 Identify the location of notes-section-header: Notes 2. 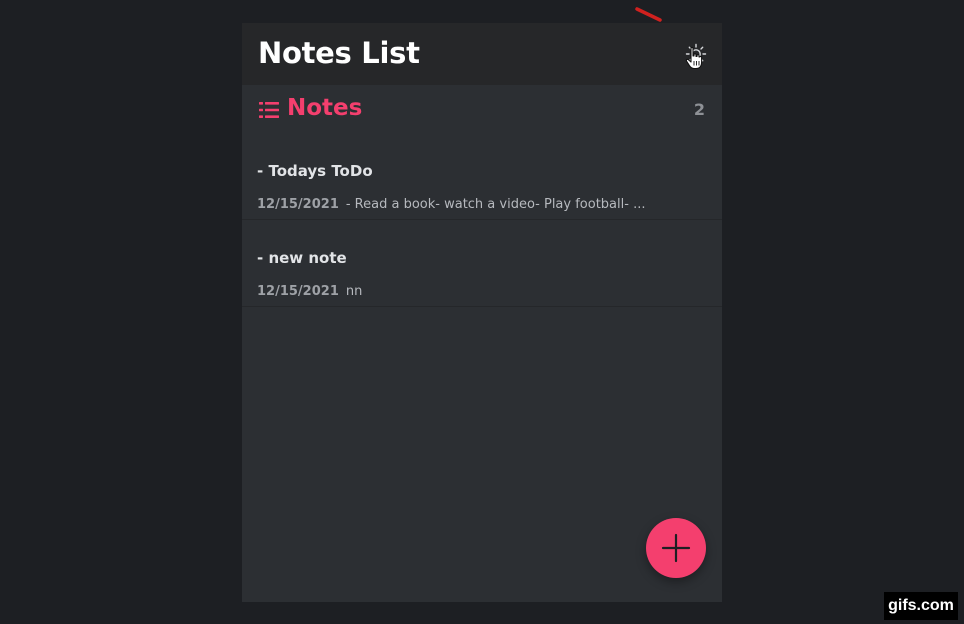
(482, 109).